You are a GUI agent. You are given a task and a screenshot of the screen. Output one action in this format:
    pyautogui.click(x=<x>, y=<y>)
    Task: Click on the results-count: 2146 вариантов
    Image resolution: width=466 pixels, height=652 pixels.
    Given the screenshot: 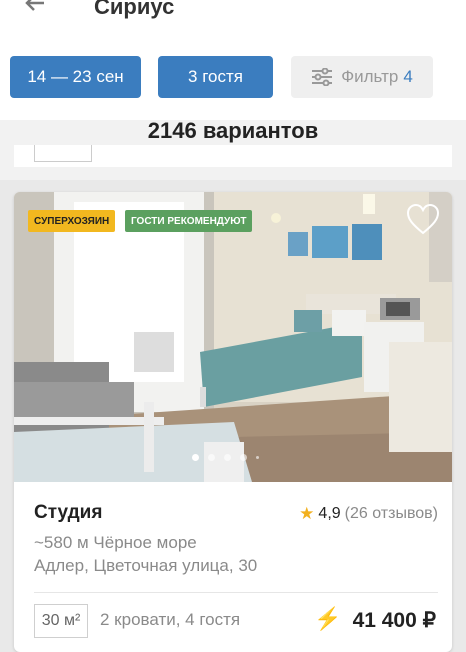 What is the action you would take?
    pyautogui.click(x=233, y=130)
    